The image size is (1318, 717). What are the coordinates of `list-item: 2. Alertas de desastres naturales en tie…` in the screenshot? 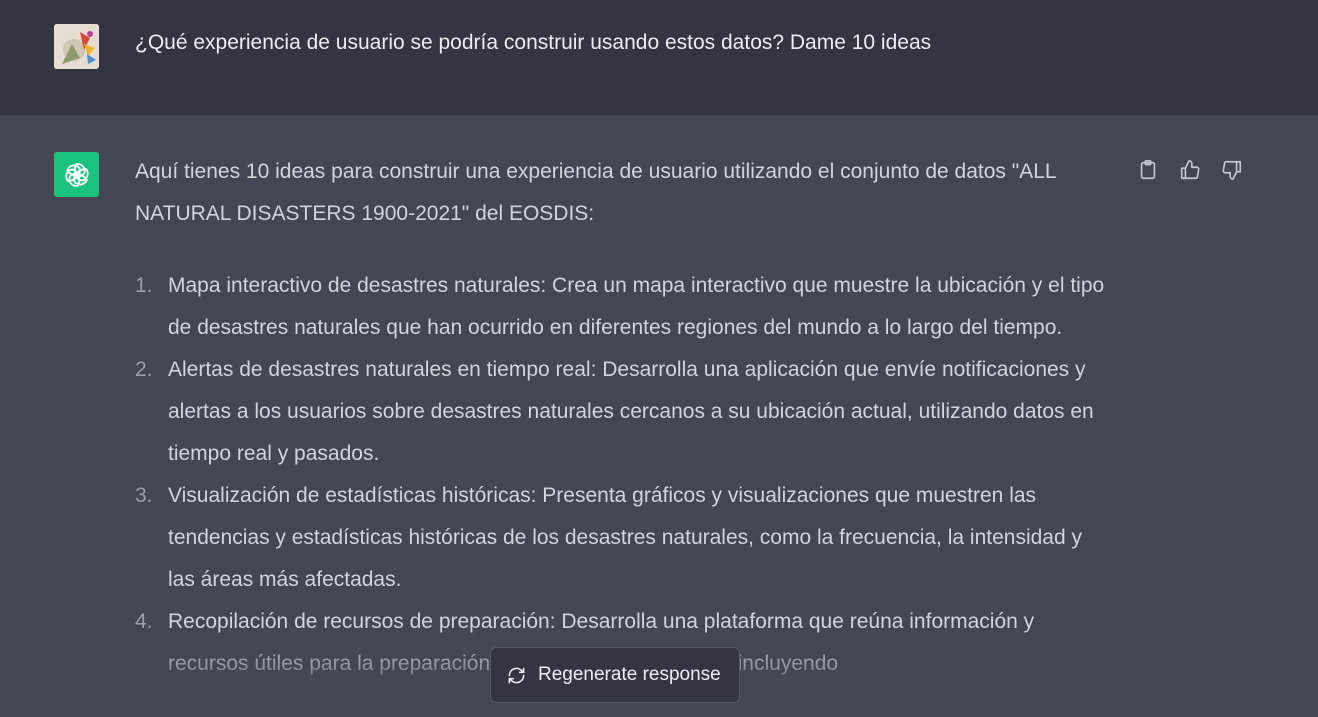 It's located at (622, 412).